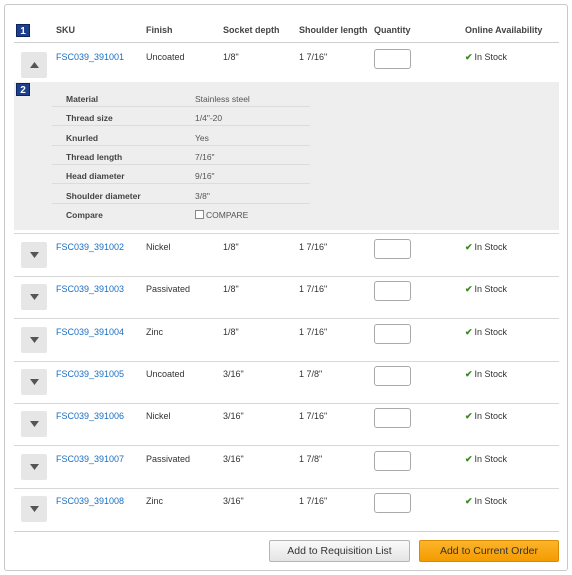 This screenshot has width=572, height=575. Describe the element at coordinates (333, 30) in the screenshot. I see `header-shoulder-length: Shoulder length` at that location.